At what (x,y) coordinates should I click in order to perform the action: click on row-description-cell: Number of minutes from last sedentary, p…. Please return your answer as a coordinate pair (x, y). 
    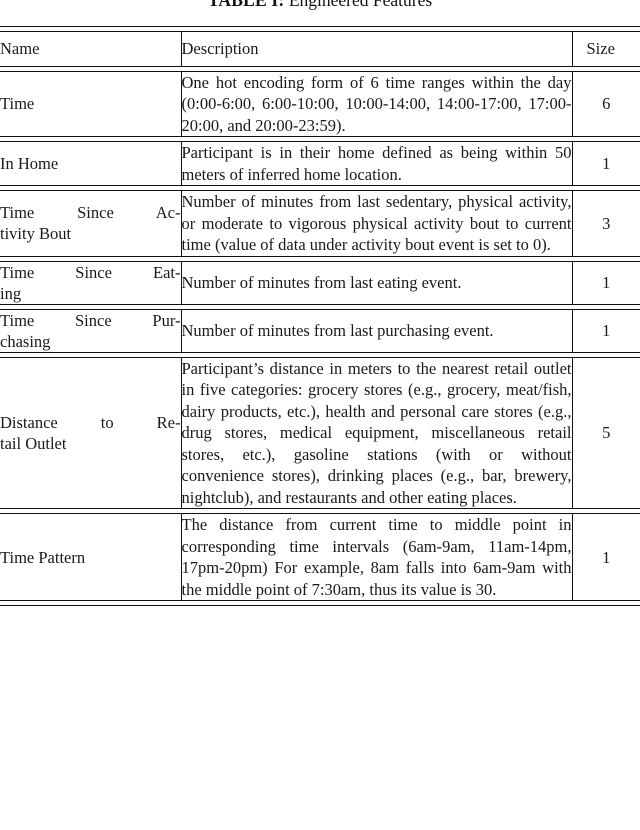
    Looking at the image, I should click on (376, 223).